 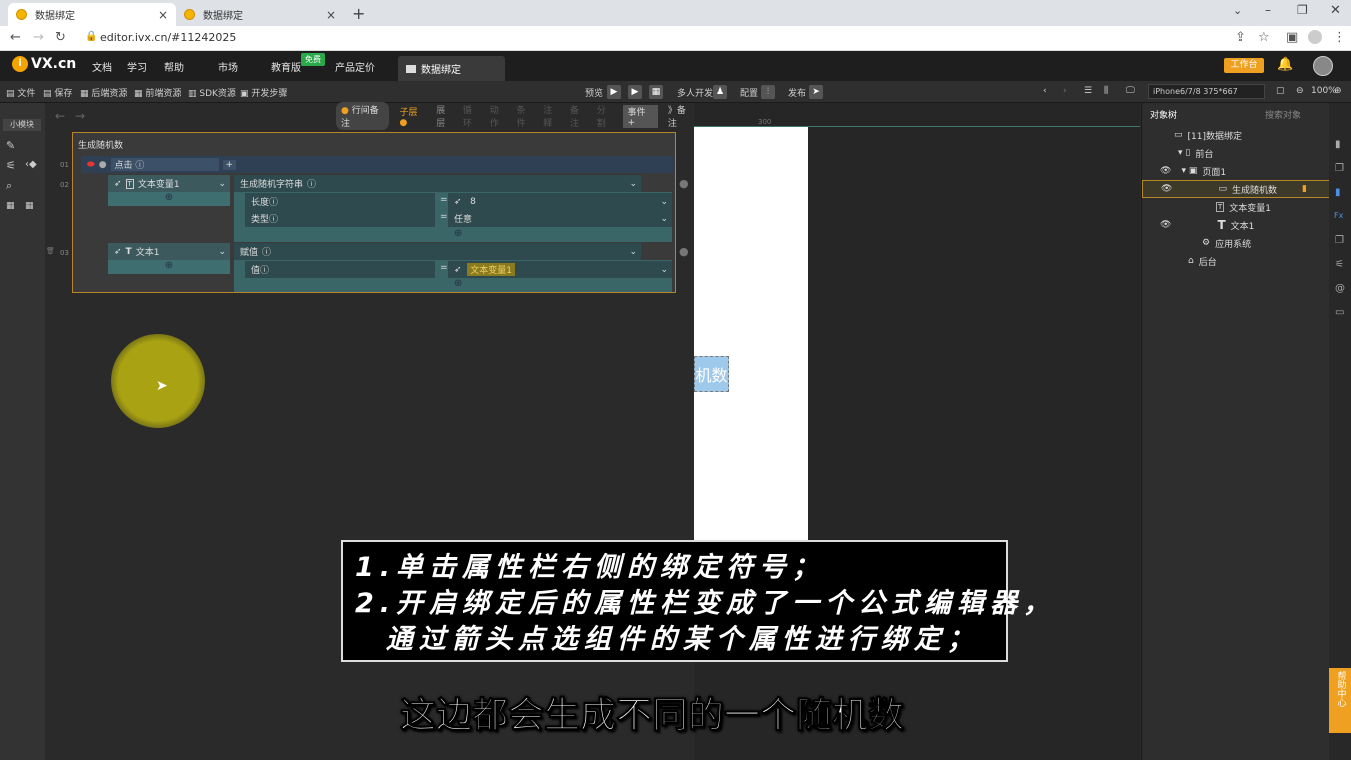 What do you see at coordinates (1163, 114) in the screenshot?
I see `tab-object-tree: 对象树` at bounding box center [1163, 114].